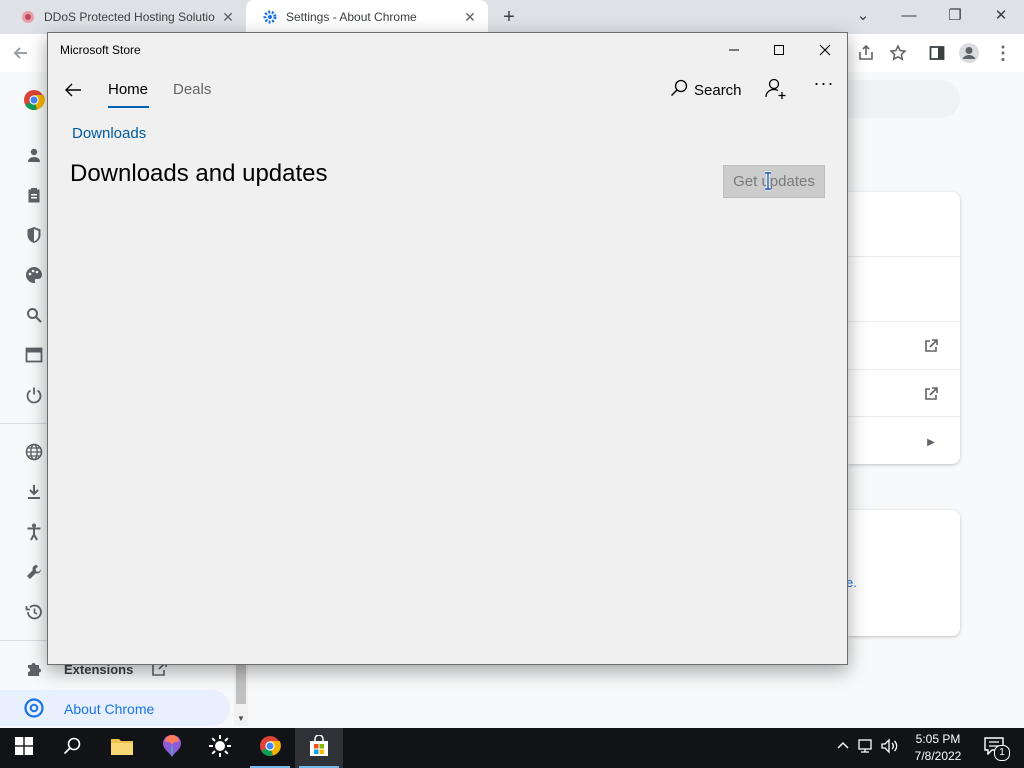 This screenshot has width=1024, height=768. What do you see at coordinates (866, 53) in the screenshot?
I see `share-icon` at bounding box center [866, 53].